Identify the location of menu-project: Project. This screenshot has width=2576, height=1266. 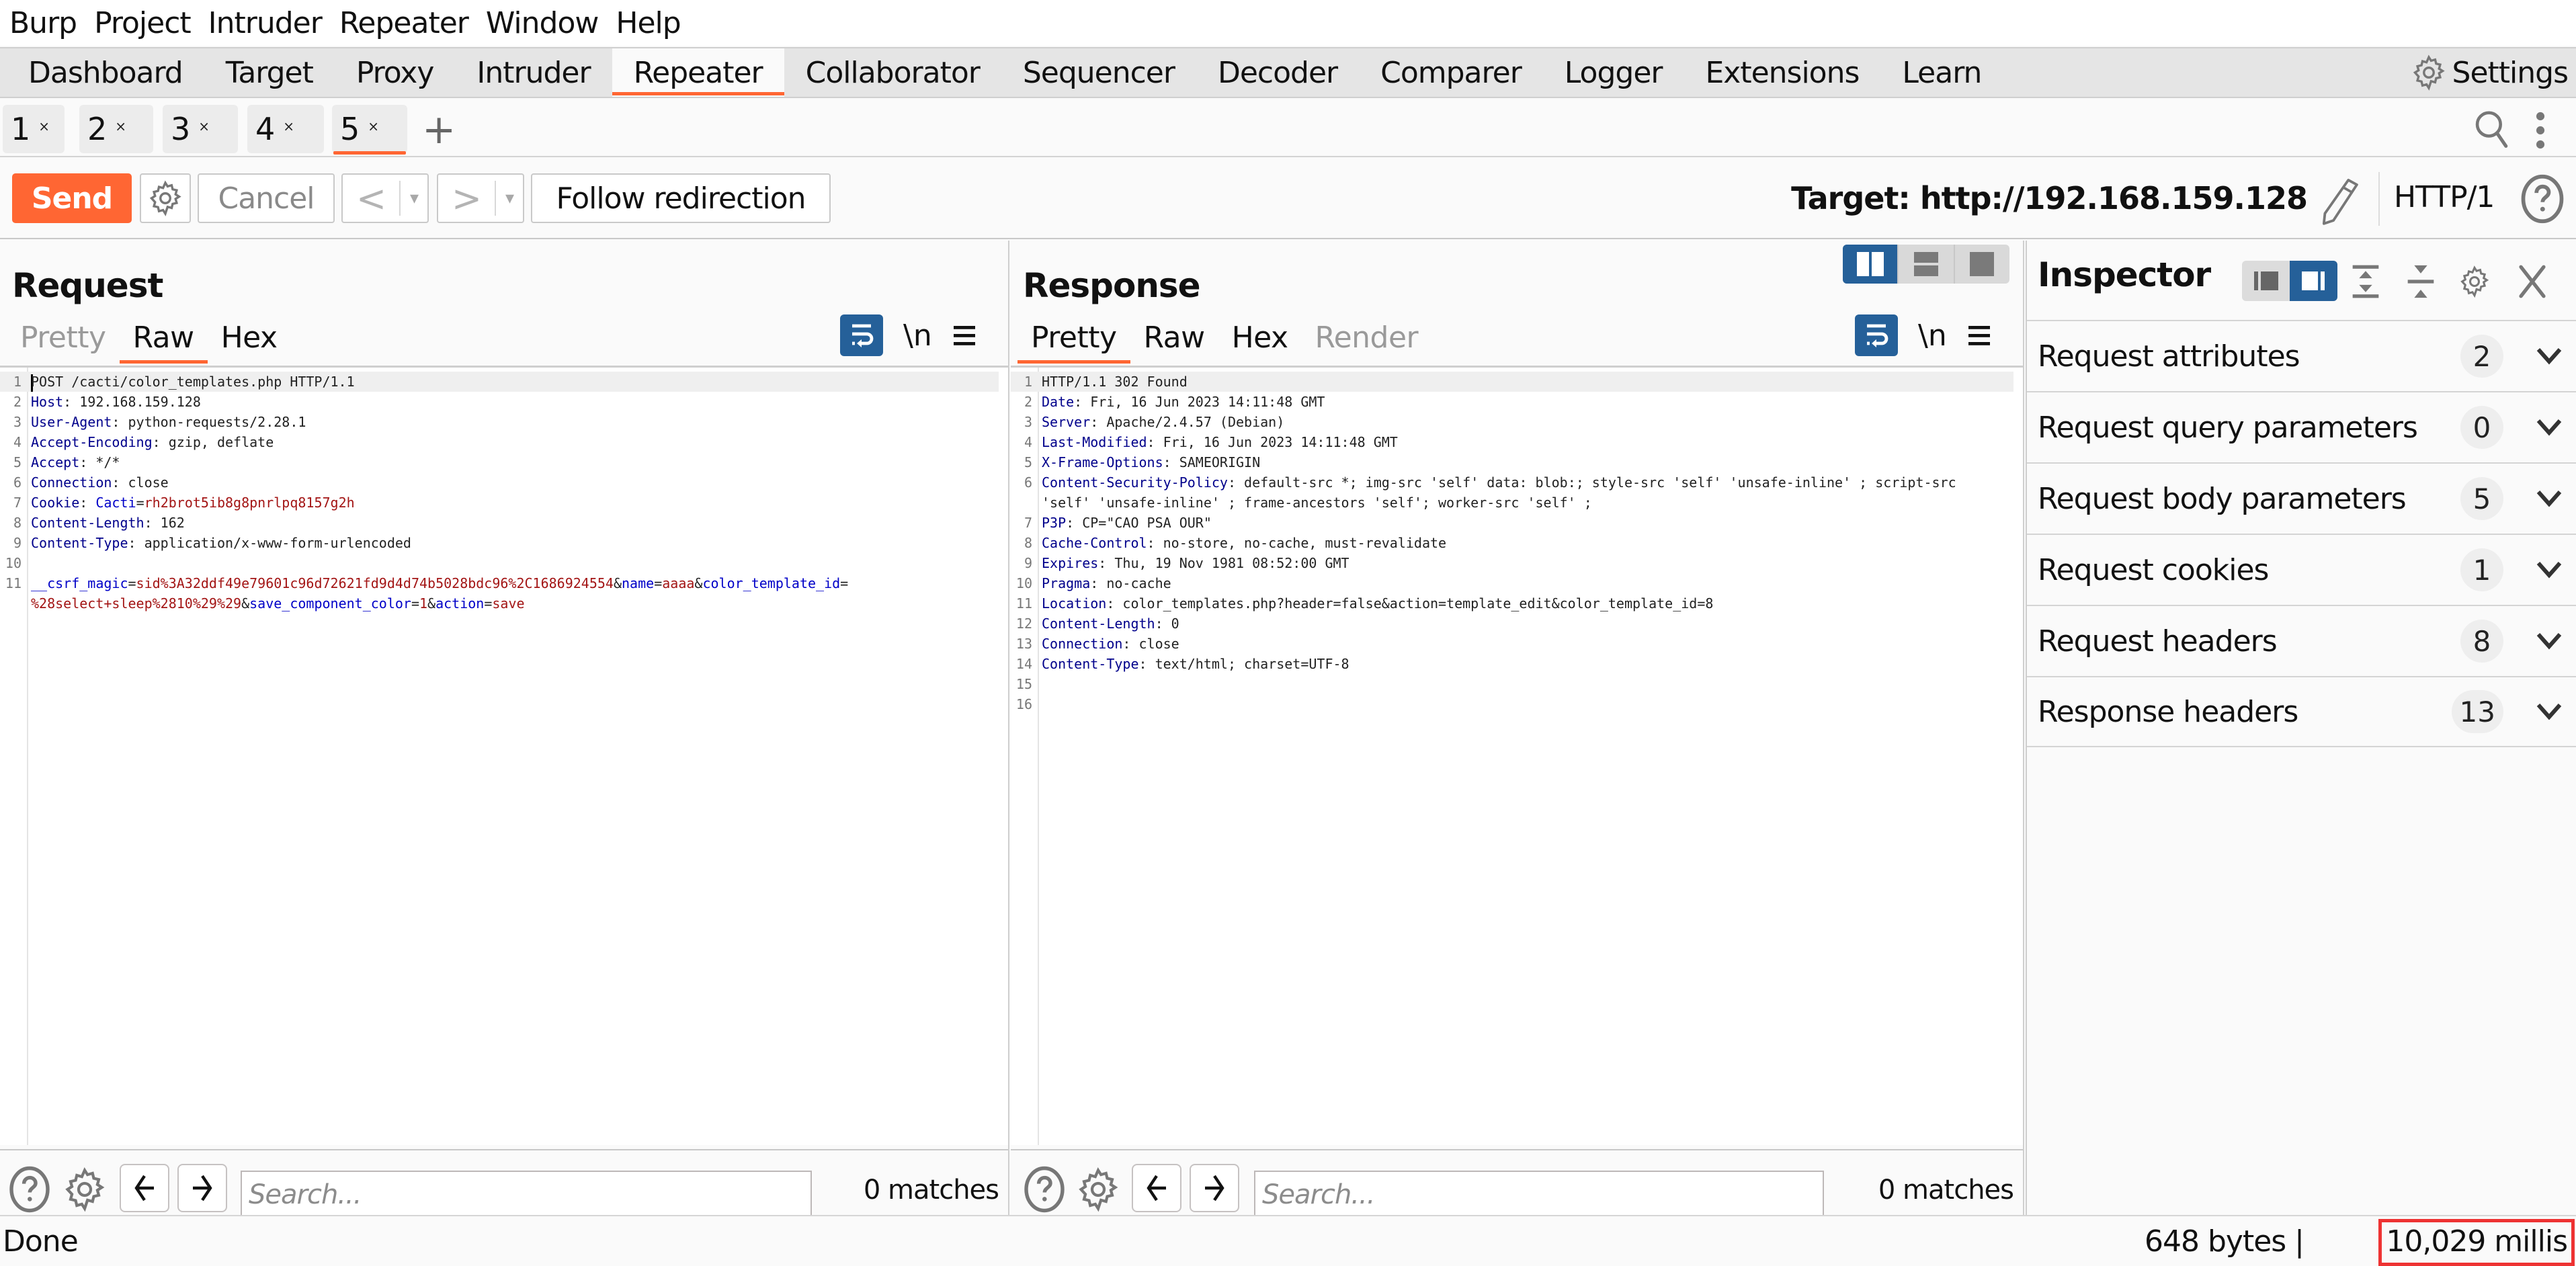
(143, 23).